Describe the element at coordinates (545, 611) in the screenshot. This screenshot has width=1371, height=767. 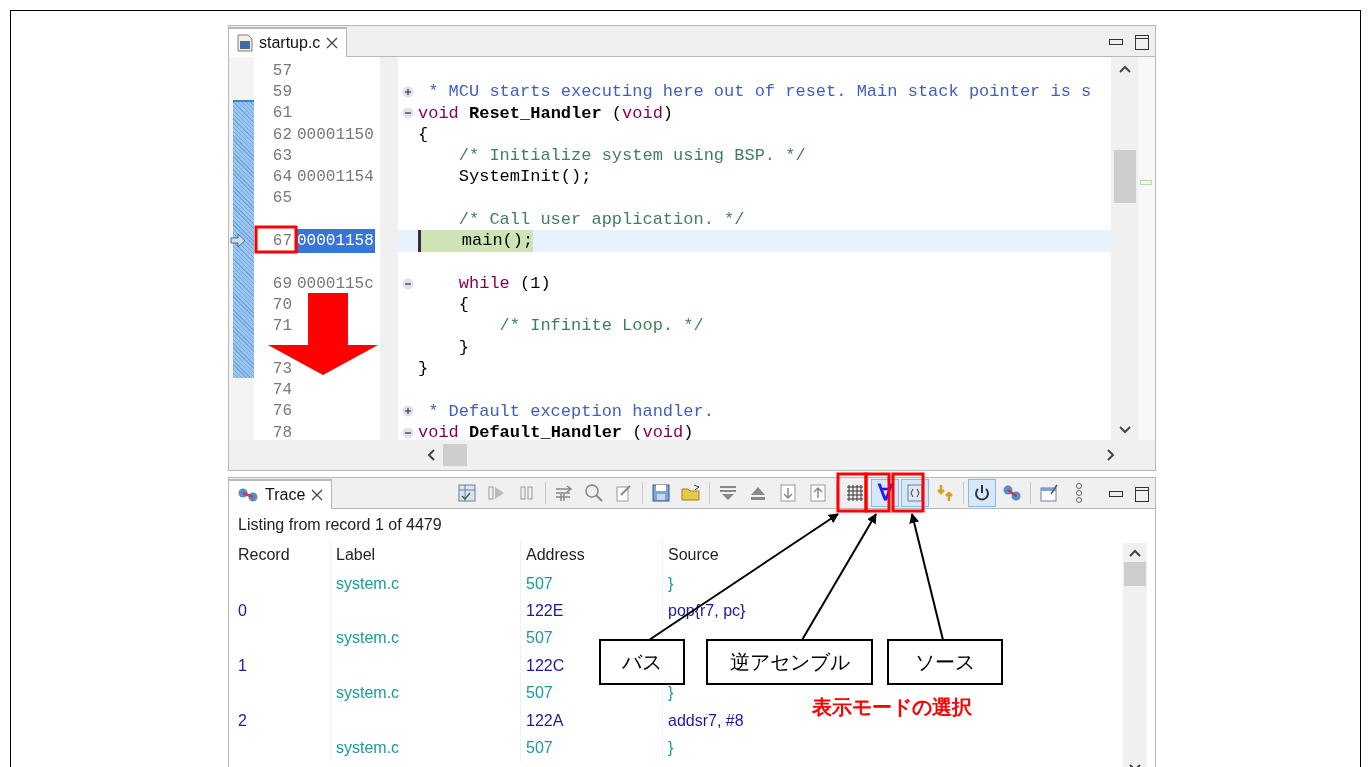
I see `table-cell-text: 122E` at that location.